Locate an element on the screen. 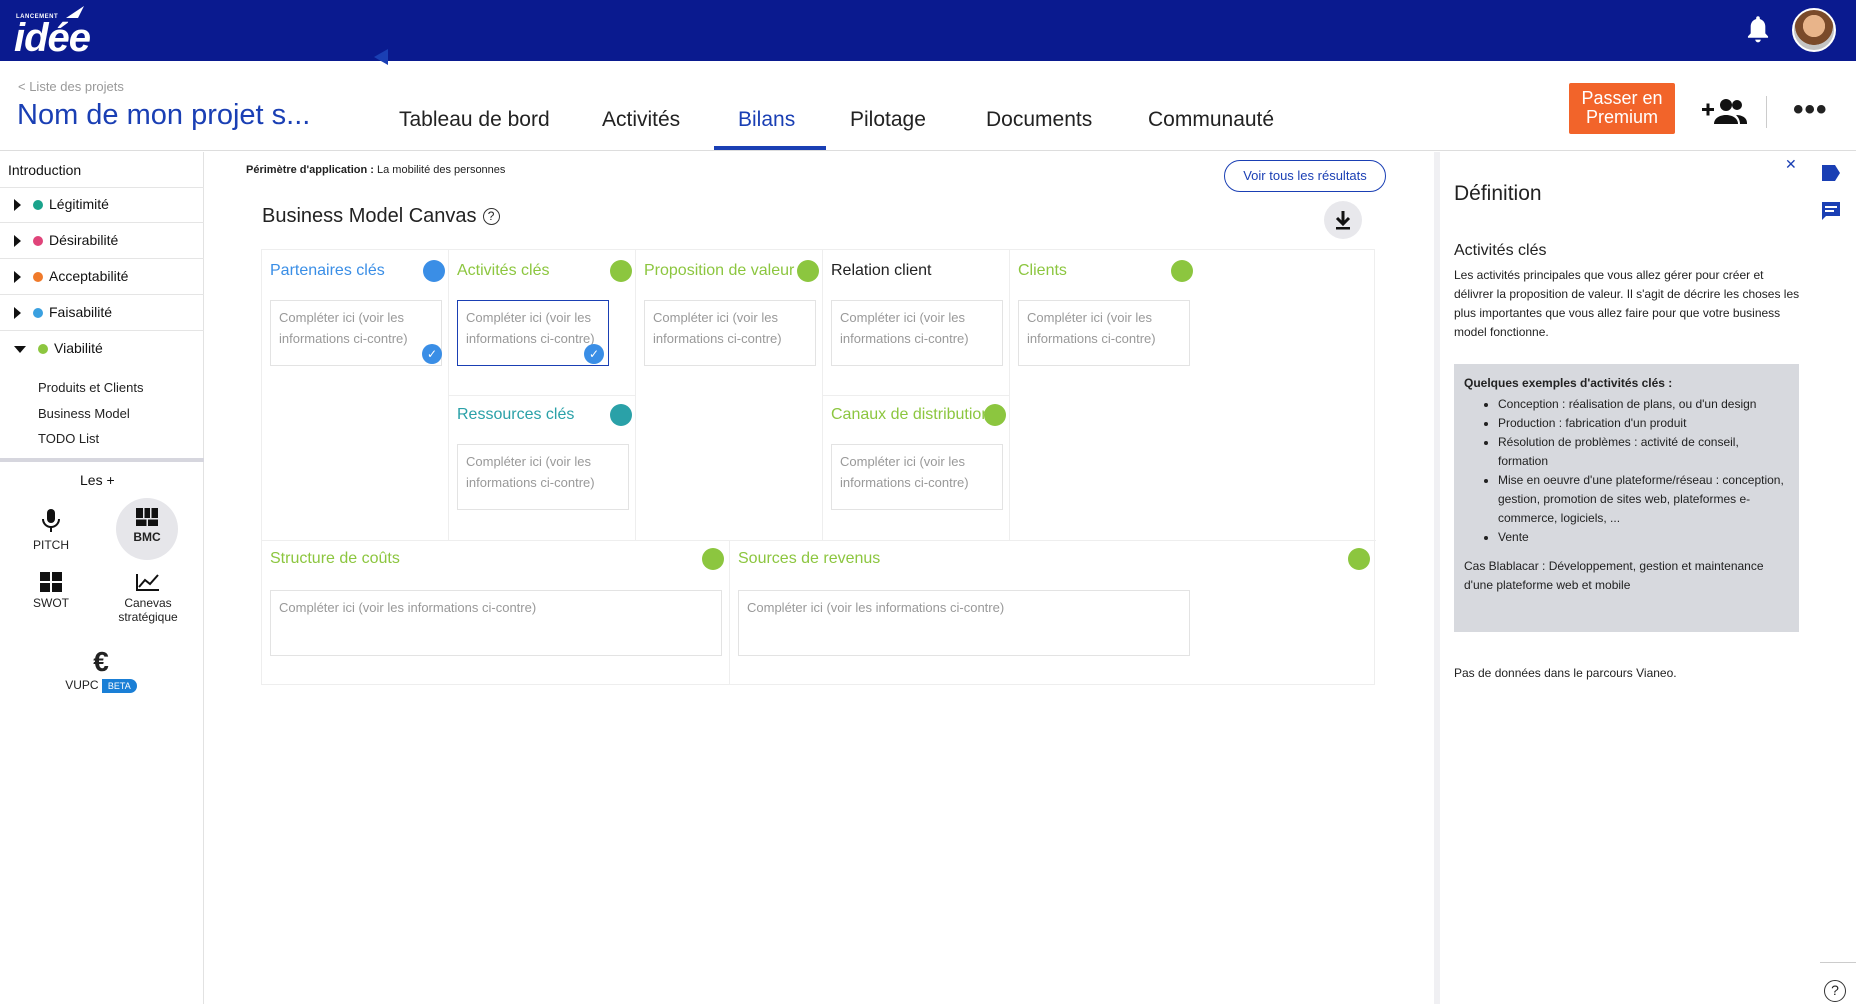  tool-label: VUPC is located at coordinates (82, 685).